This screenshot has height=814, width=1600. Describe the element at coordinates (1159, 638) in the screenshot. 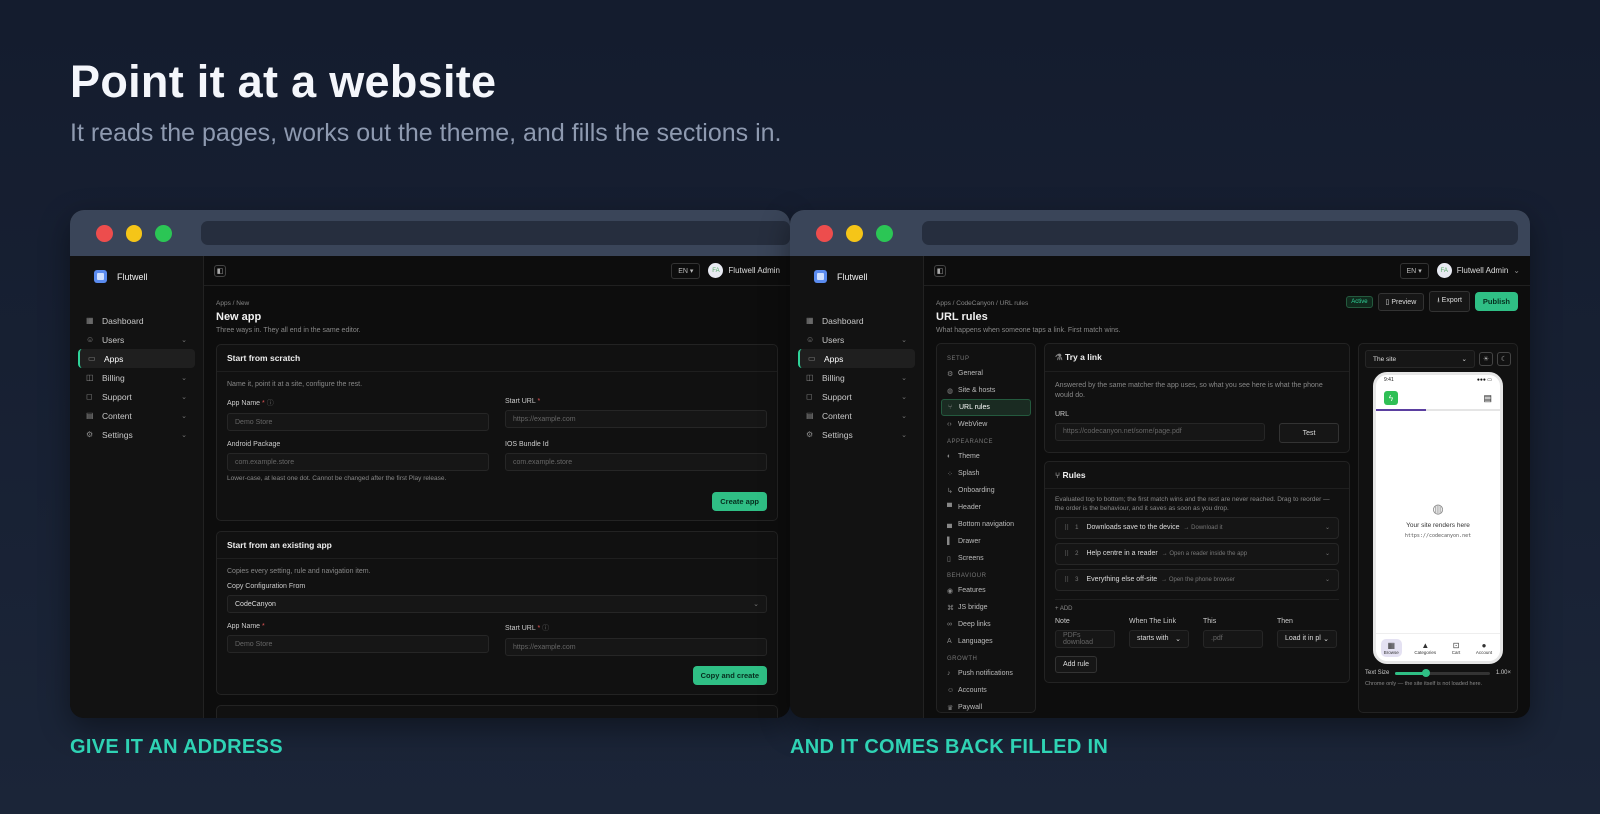

I see `when-select: starts with ⌄` at that location.